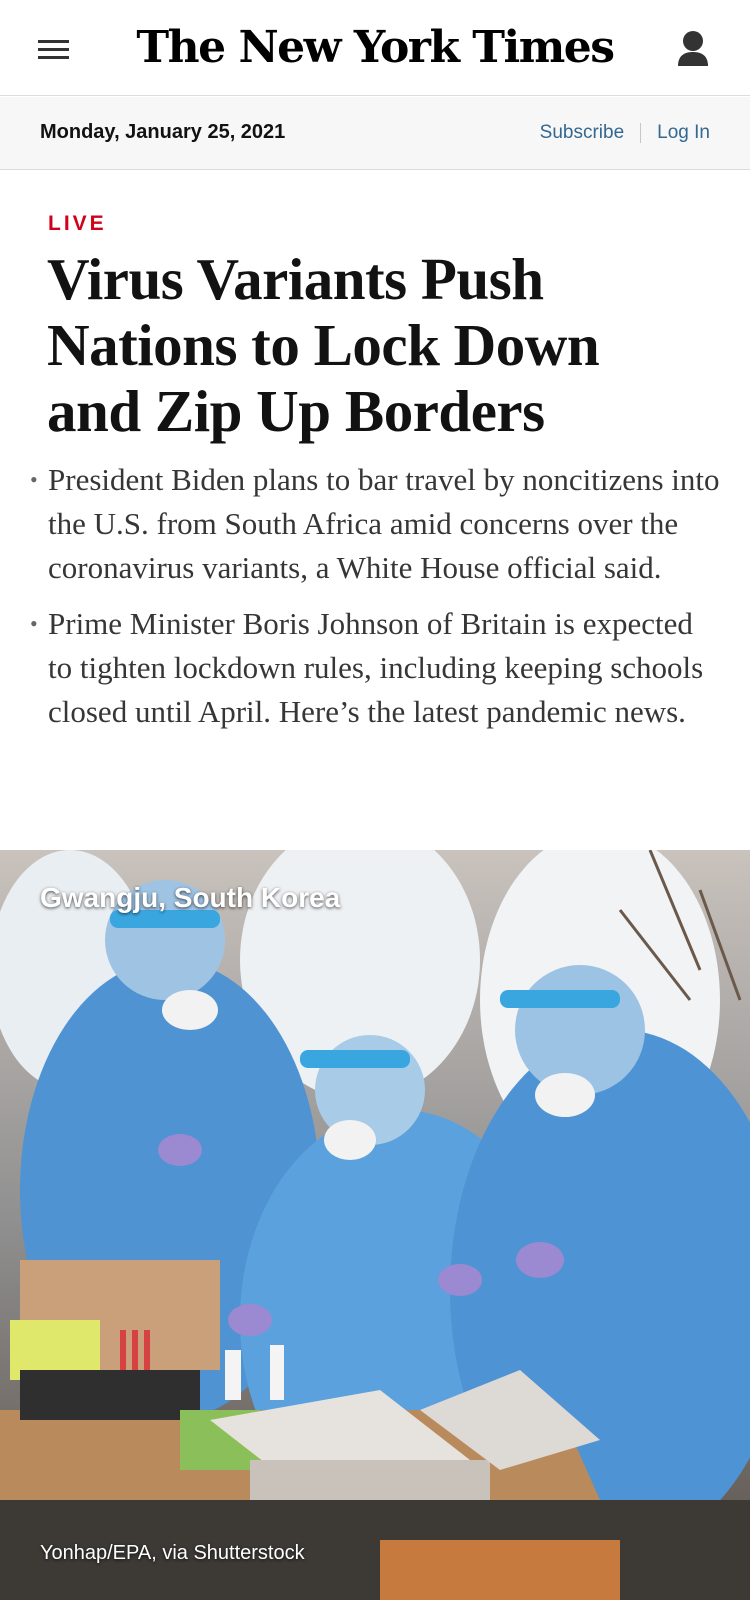  I want to click on current-date: Monday, January 25, 2021, so click(163, 132).